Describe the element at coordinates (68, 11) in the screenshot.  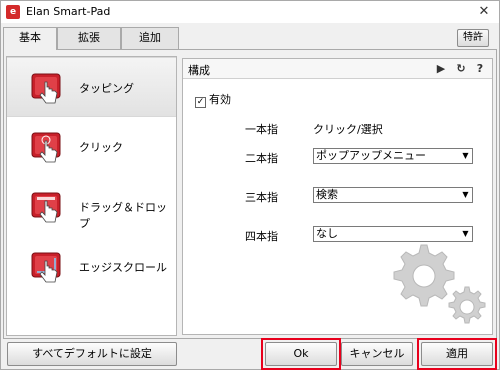
I see `window-title: Elan Smart-Pad` at that location.